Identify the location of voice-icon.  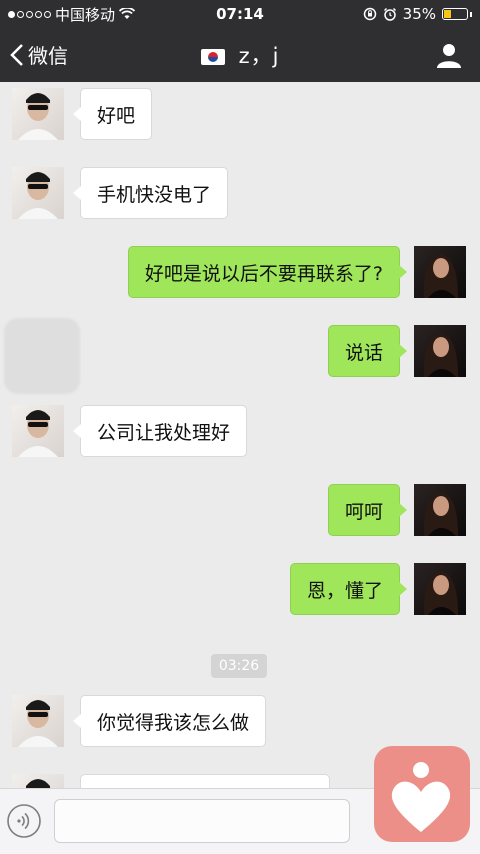
(24, 821).